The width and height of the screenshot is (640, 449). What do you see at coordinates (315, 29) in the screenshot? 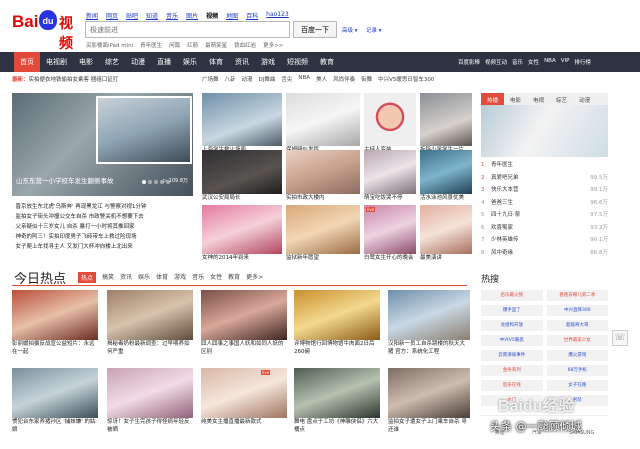
I see `search-button: 百度一下` at bounding box center [315, 29].